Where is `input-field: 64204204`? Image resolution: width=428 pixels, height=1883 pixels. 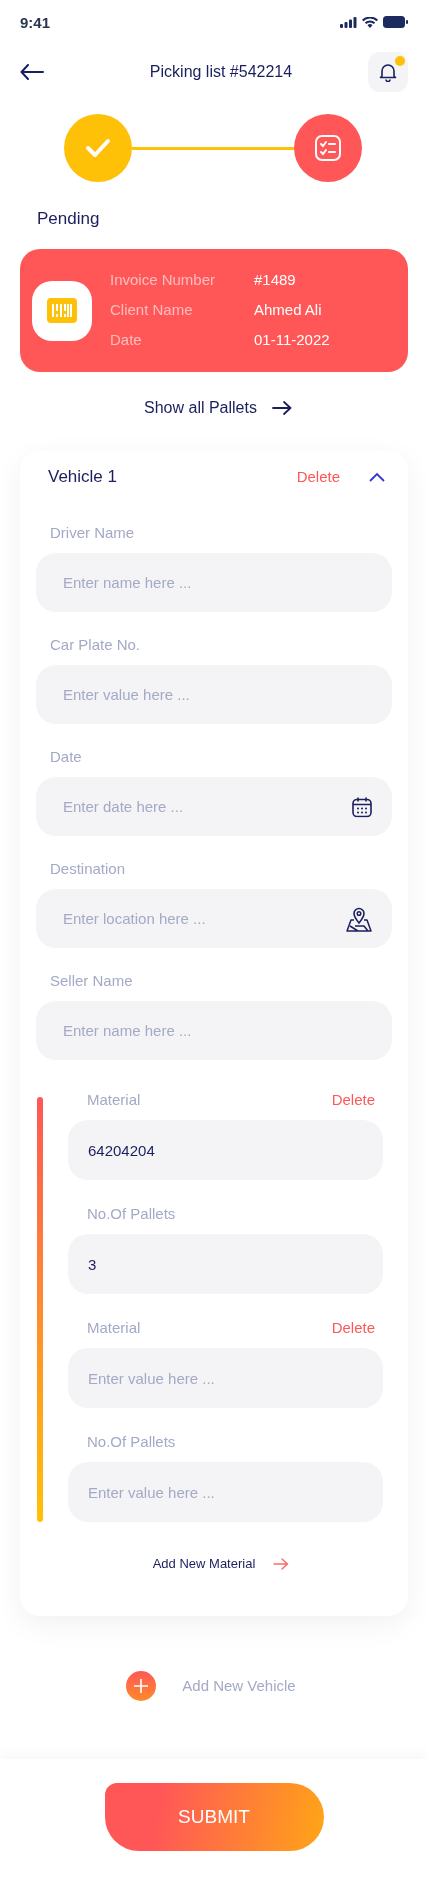
input-field: 64204204 is located at coordinates (225, 1150).